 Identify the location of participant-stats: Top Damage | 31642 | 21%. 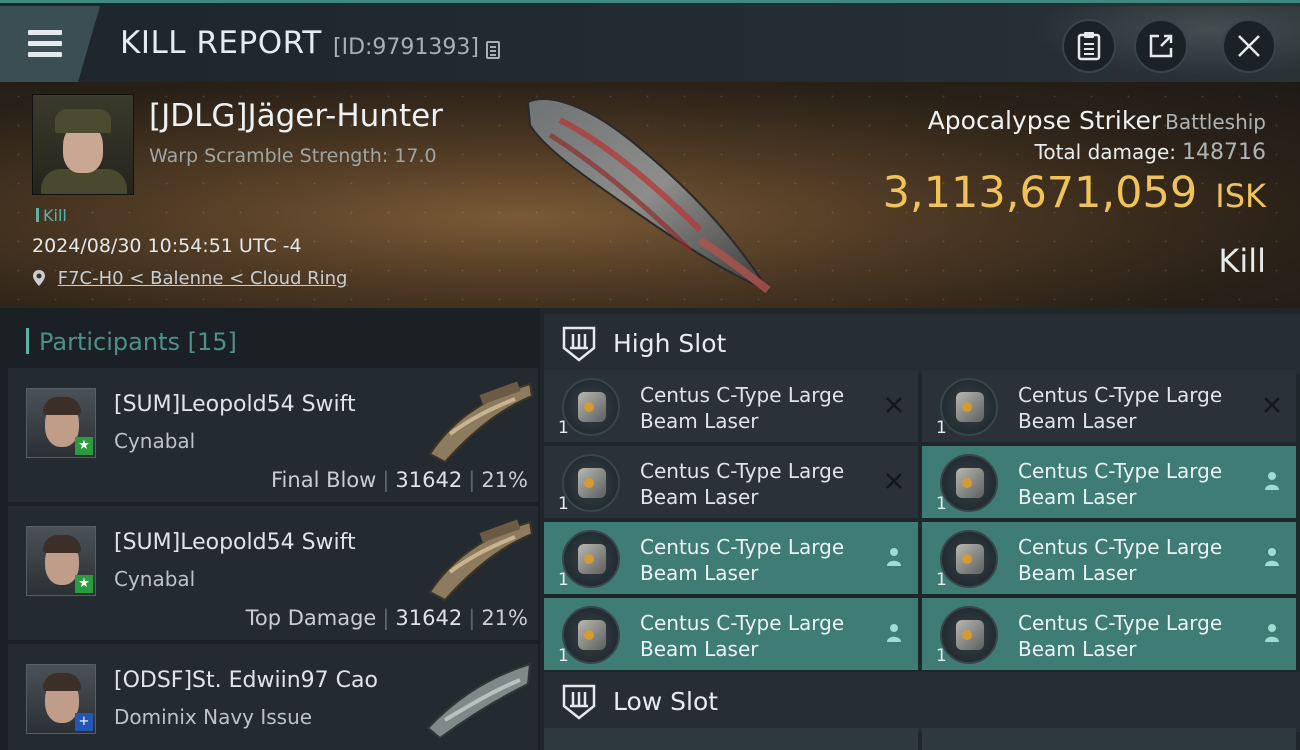
(387, 618).